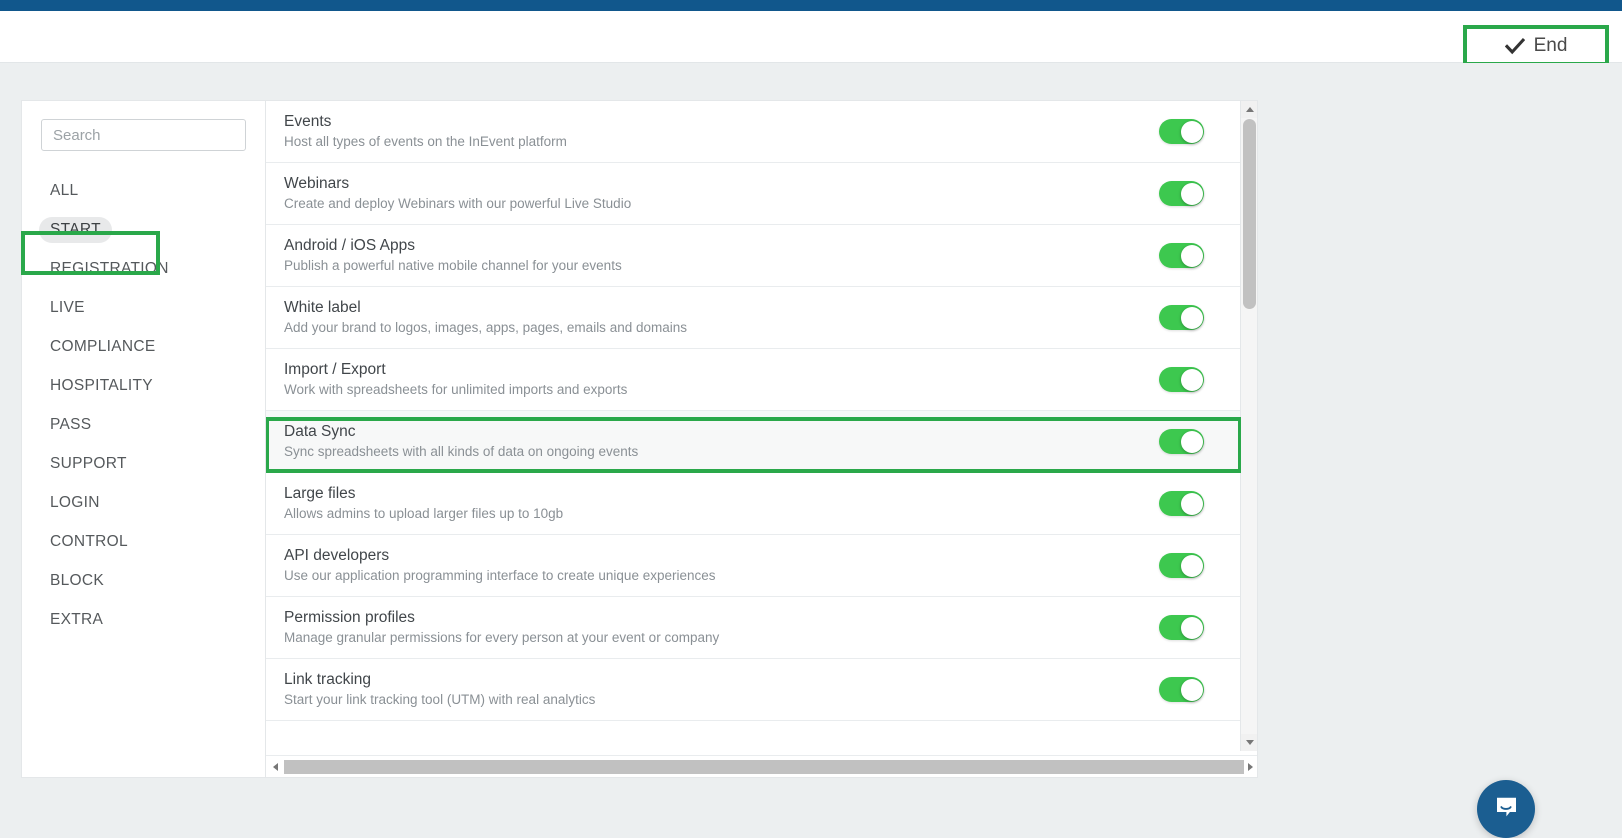  What do you see at coordinates (143, 502) in the screenshot?
I see `sidebar-item-login: LOGIN` at bounding box center [143, 502].